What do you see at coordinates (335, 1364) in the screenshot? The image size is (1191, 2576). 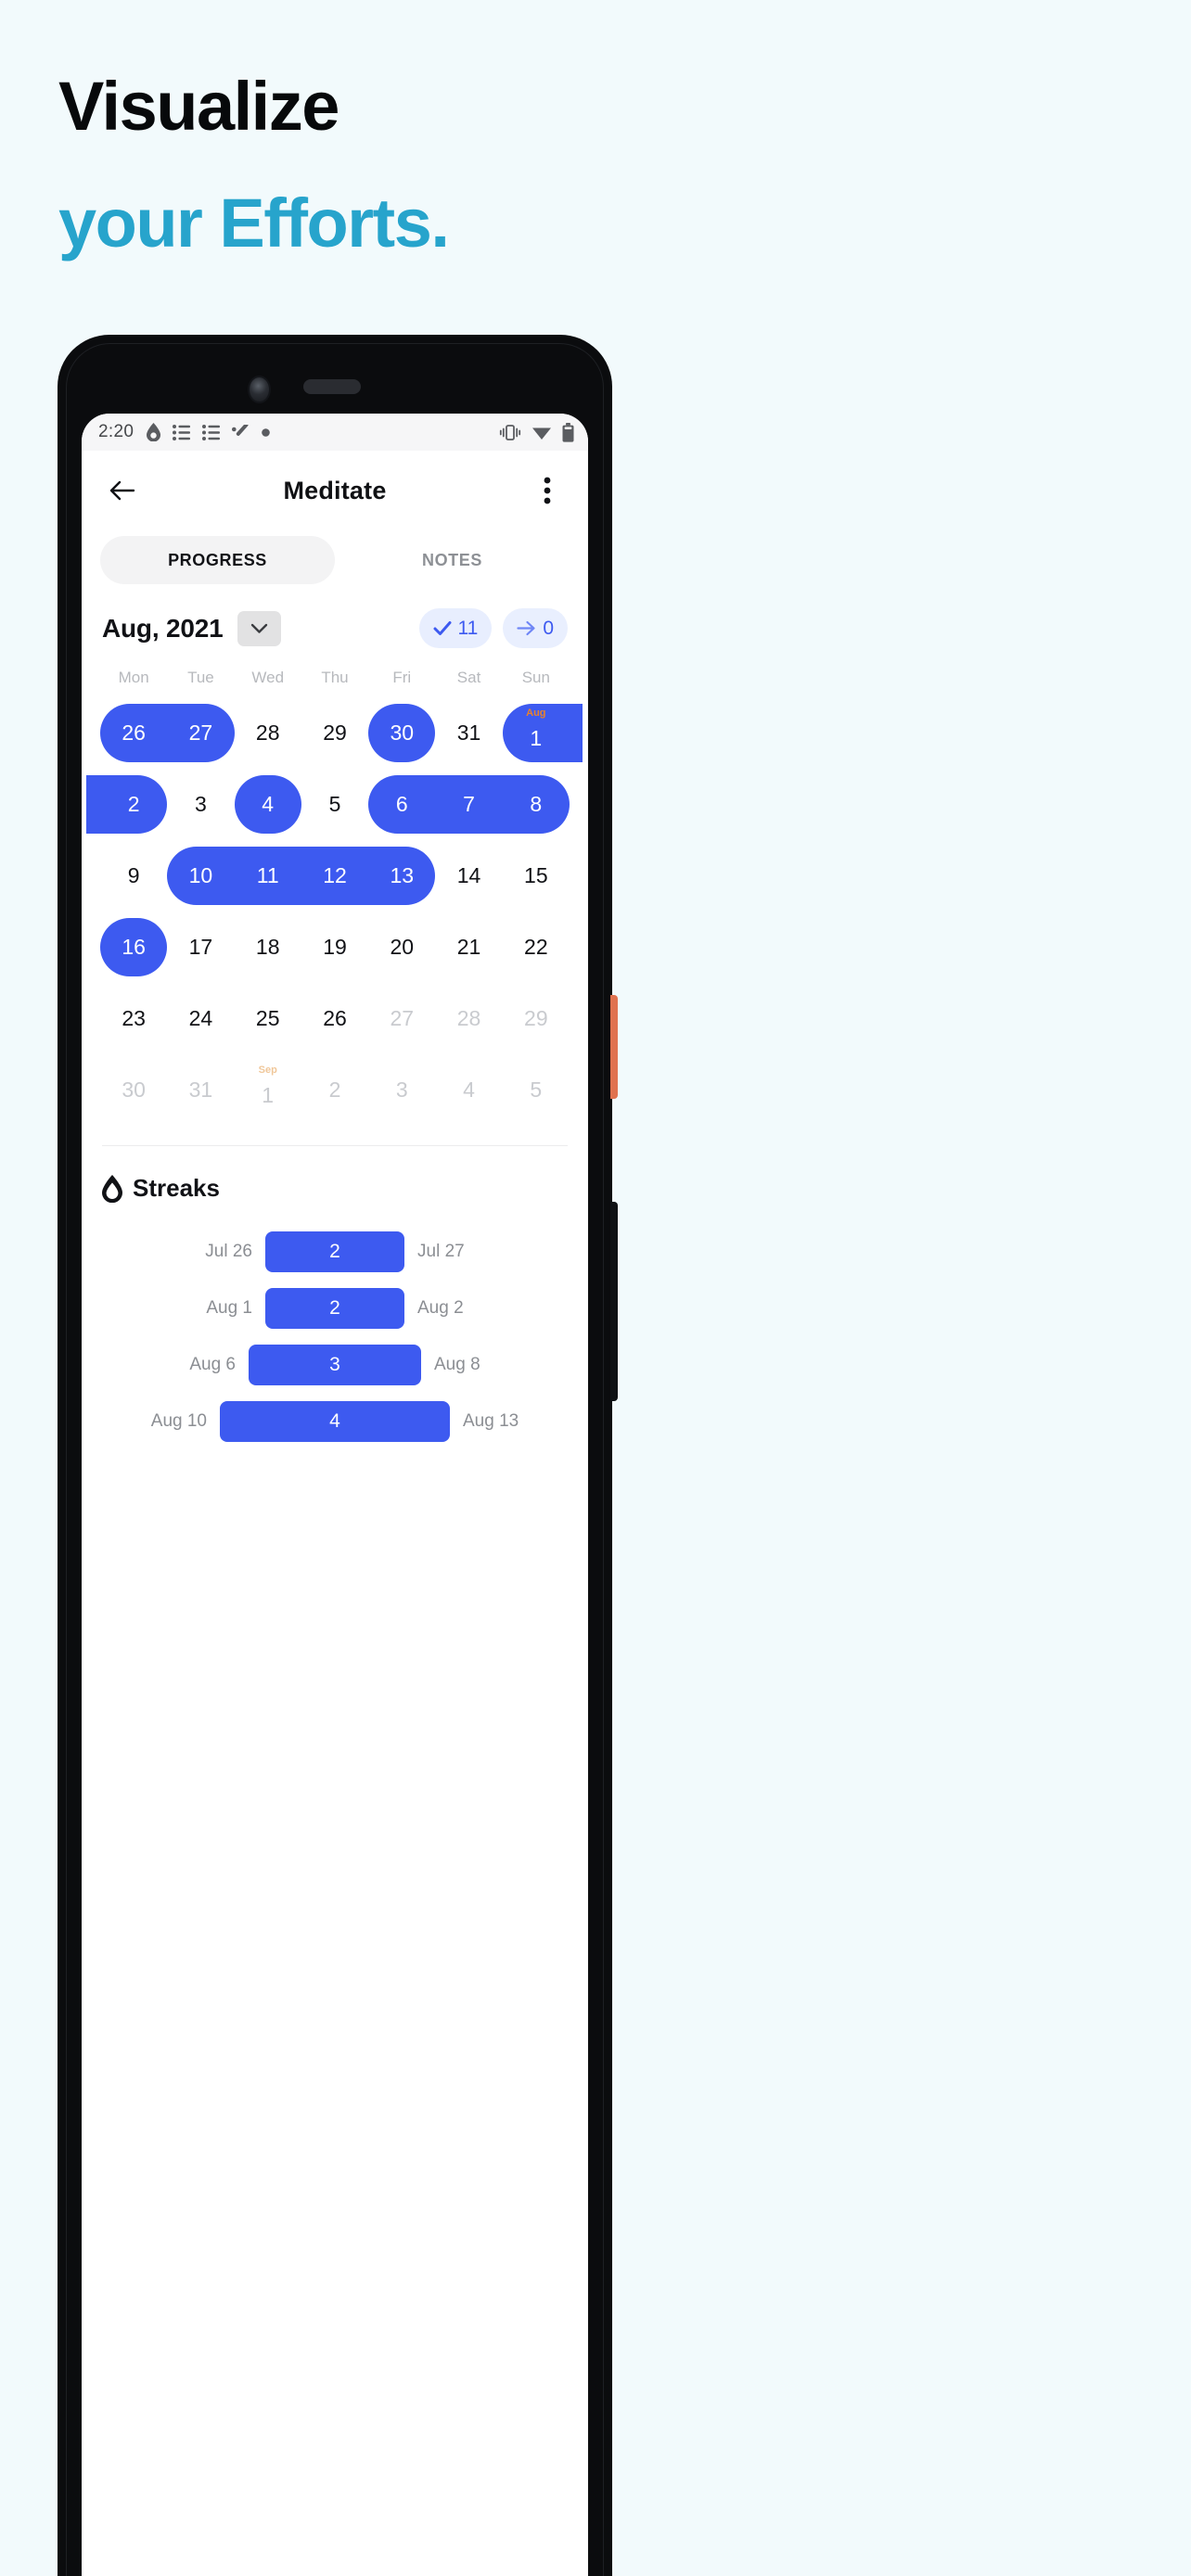 I see `streak-row: Aug 6 3 Aug 8` at bounding box center [335, 1364].